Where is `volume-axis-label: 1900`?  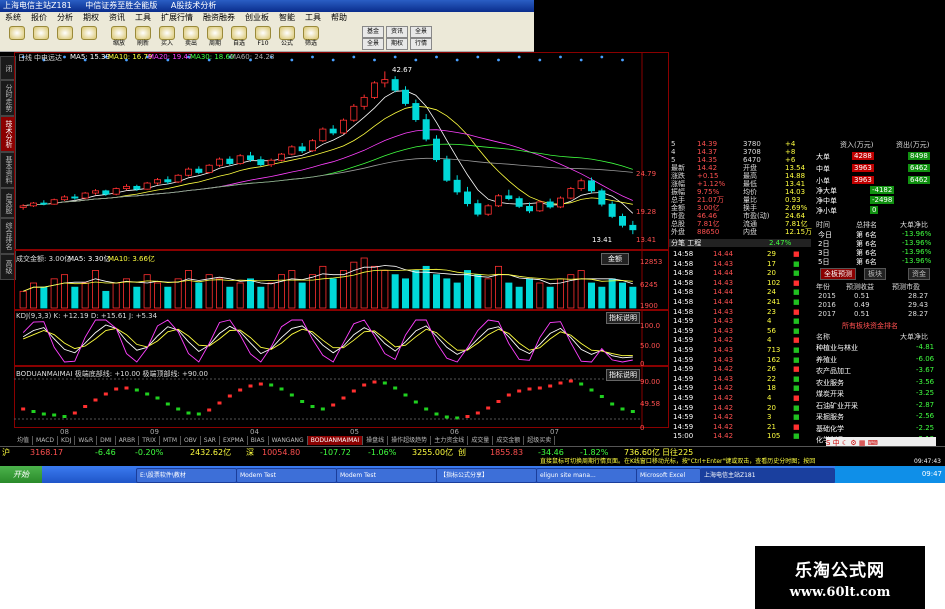
volume-axis-label: 1900 is located at coordinates (649, 306).